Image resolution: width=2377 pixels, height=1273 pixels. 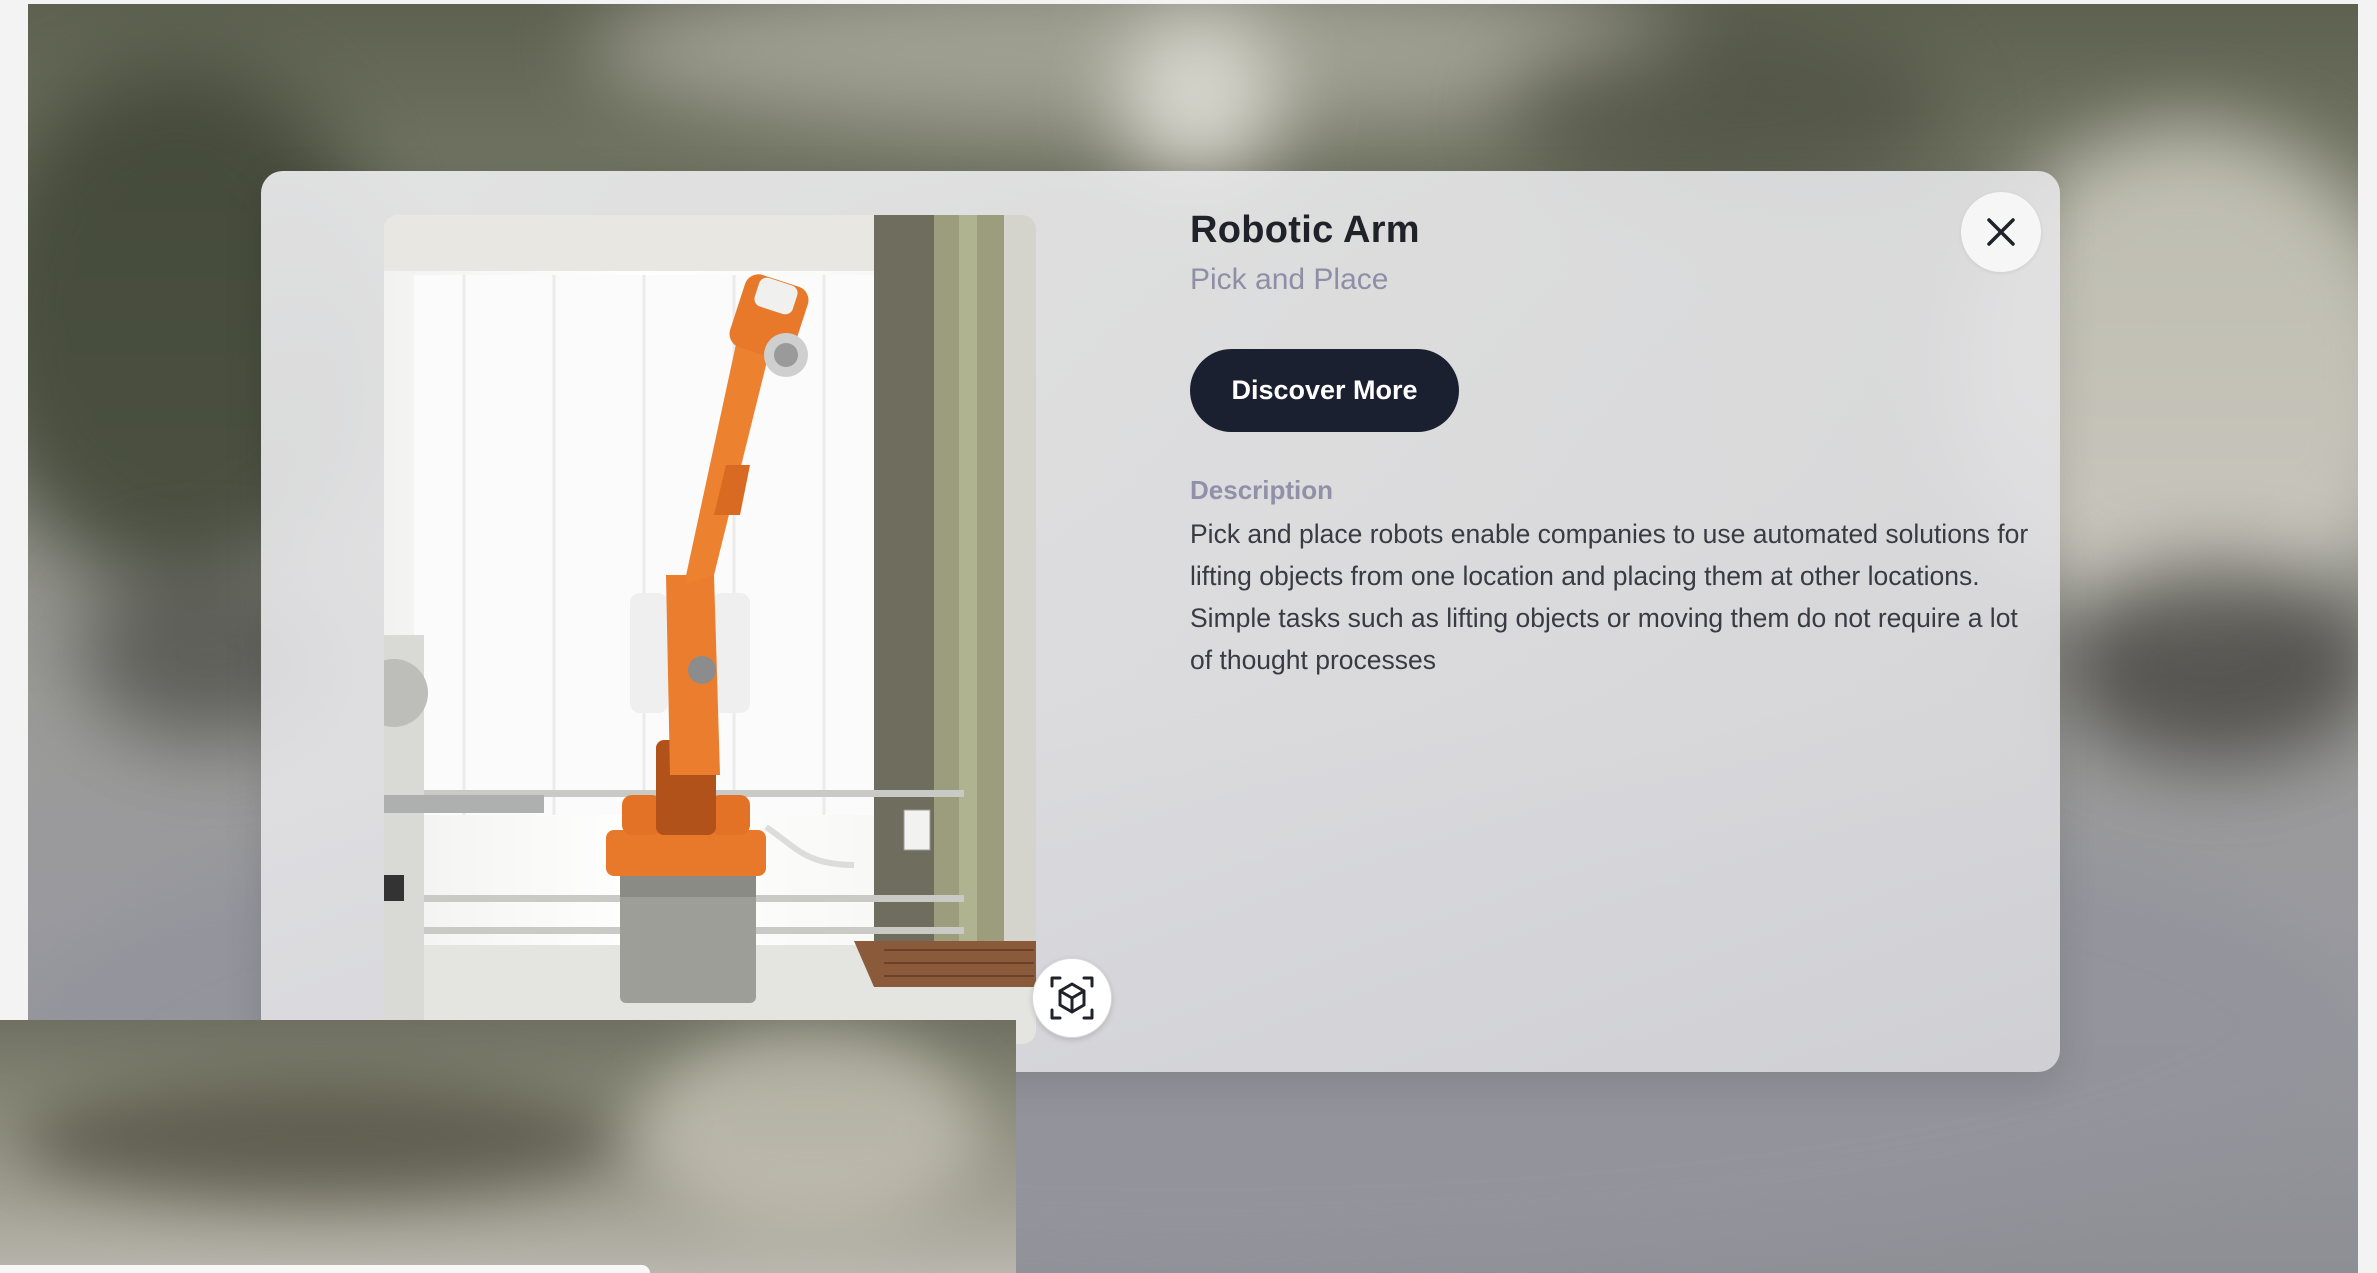 What do you see at coordinates (508, 1146) in the screenshot?
I see `background-inset-panel` at bounding box center [508, 1146].